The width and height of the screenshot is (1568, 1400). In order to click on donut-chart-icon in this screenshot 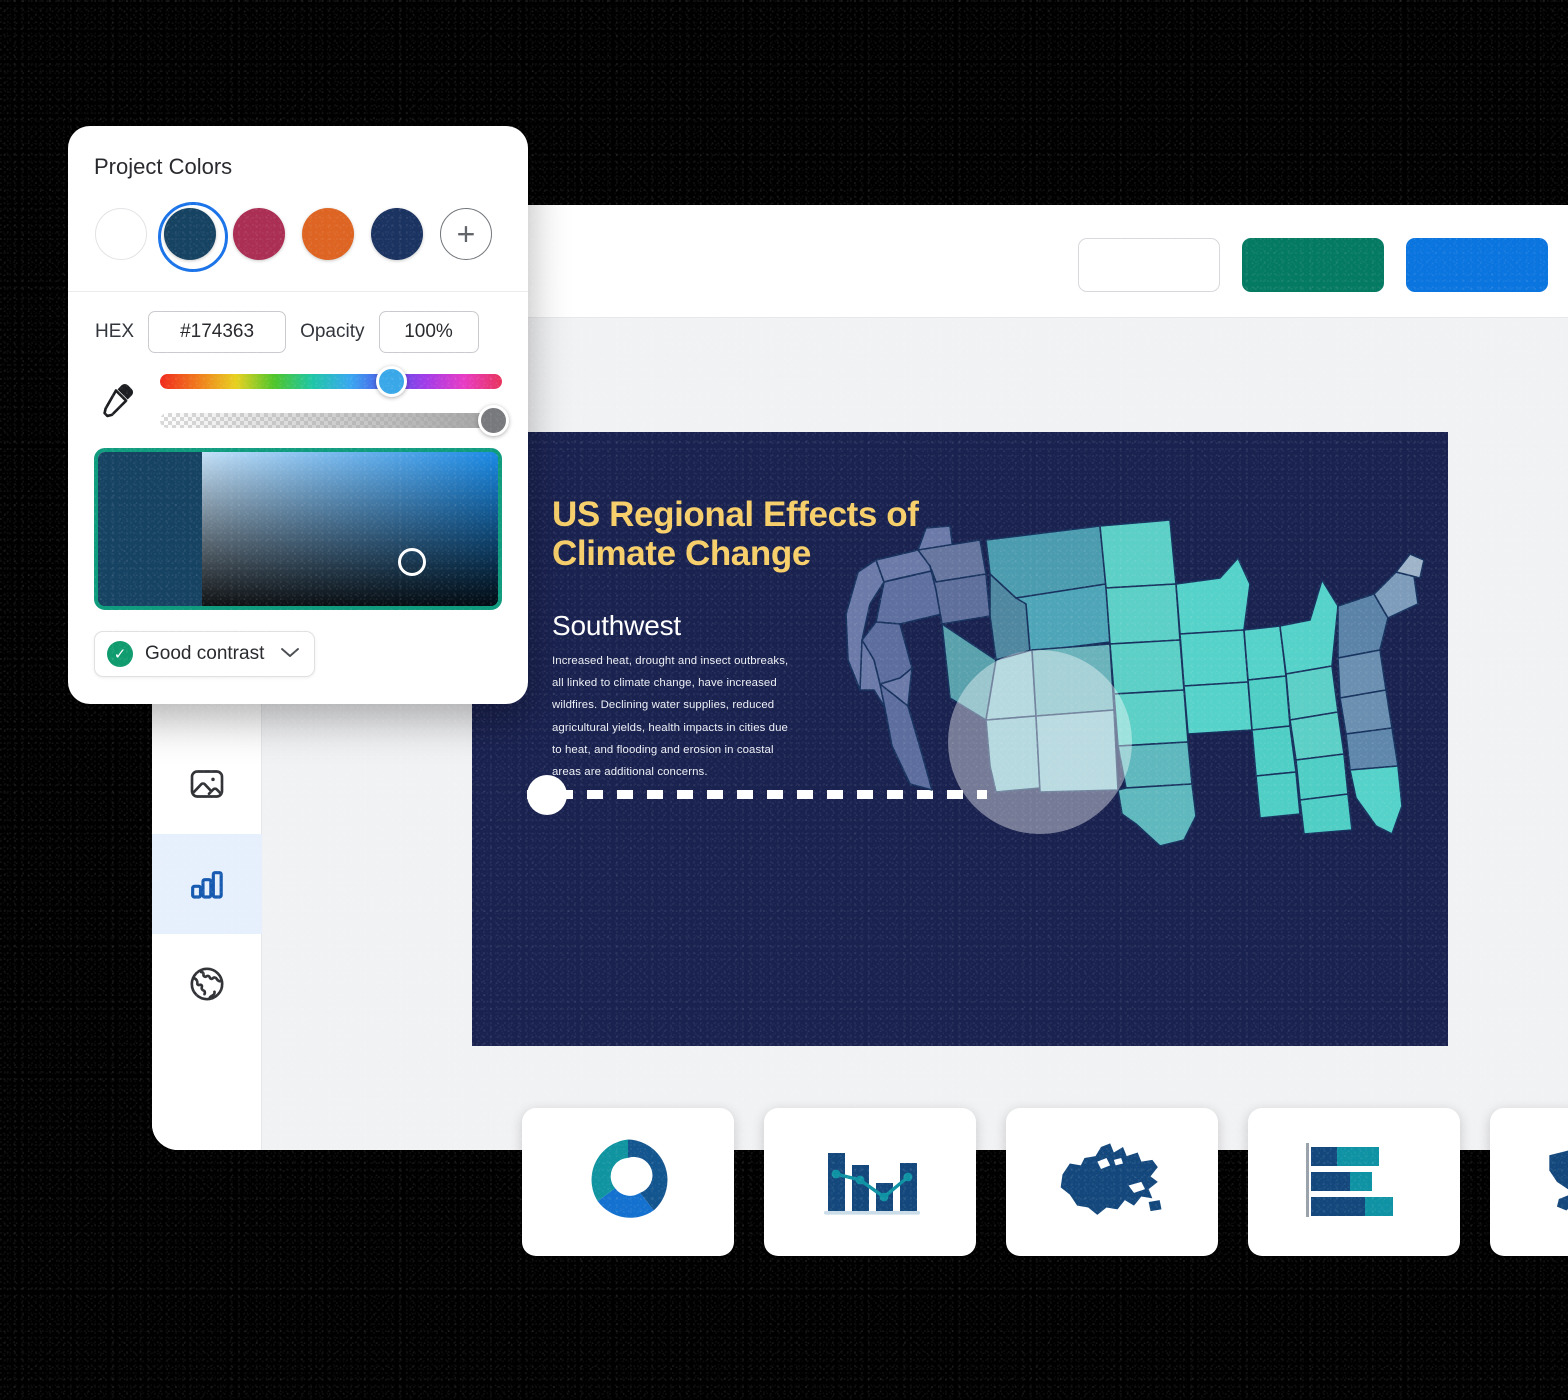, I will do `click(628, 1182)`.